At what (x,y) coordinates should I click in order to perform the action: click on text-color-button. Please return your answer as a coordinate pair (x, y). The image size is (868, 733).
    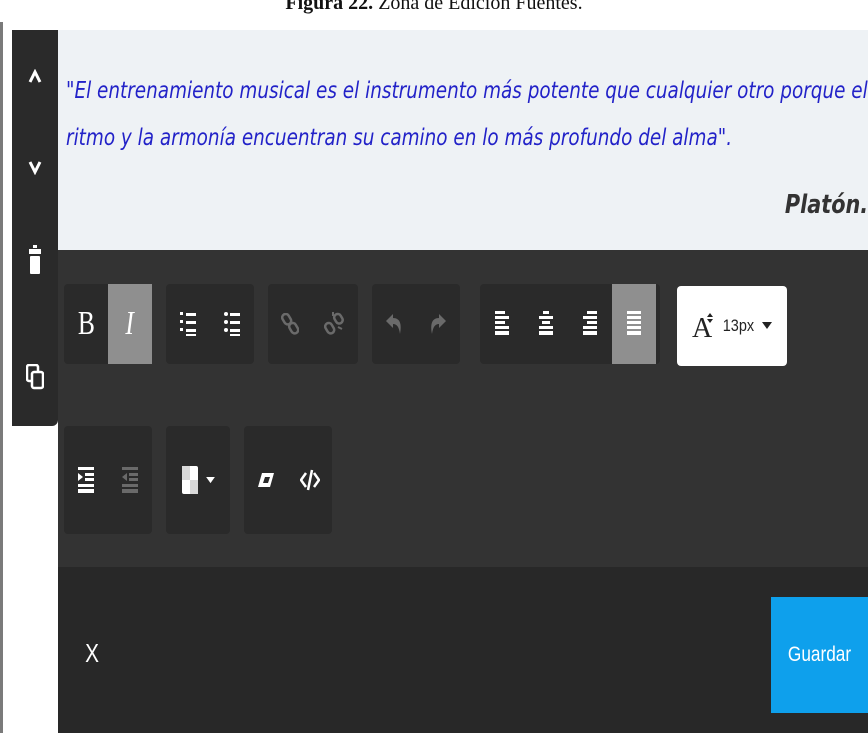
    Looking at the image, I should click on (198, 480).